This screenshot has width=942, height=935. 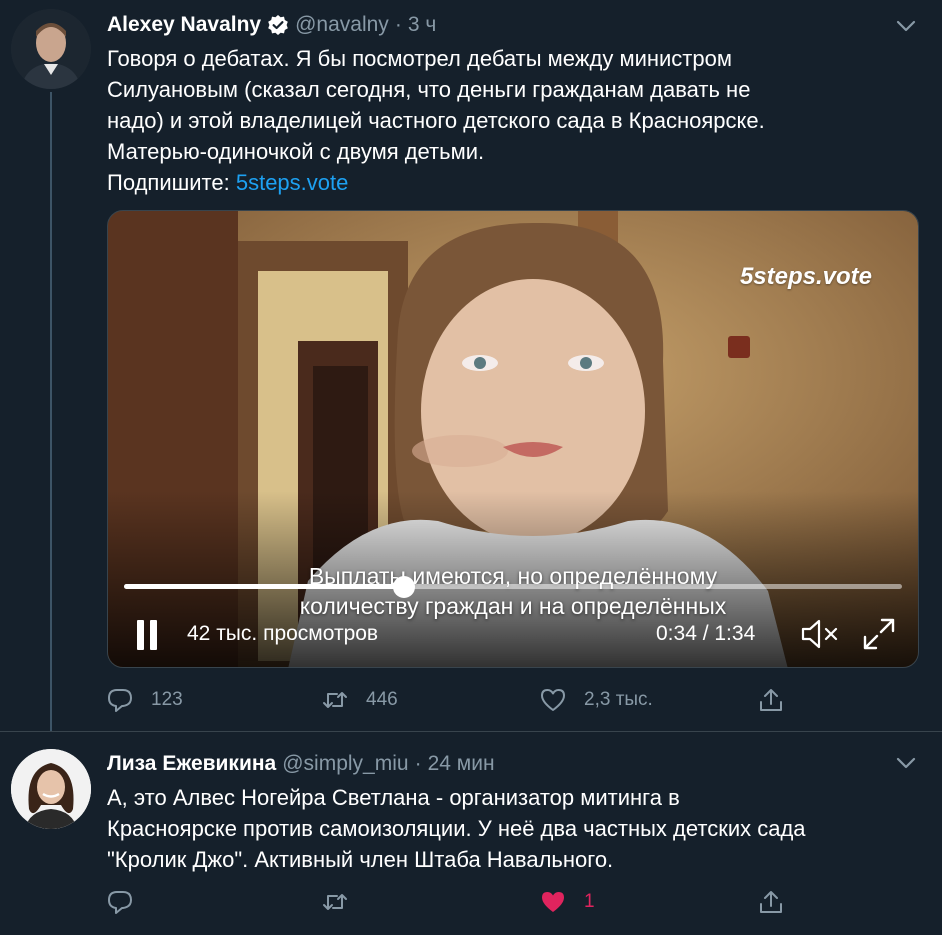 I want to click on video-time: 0:34 / 1:34, so click(x=706, y=633).